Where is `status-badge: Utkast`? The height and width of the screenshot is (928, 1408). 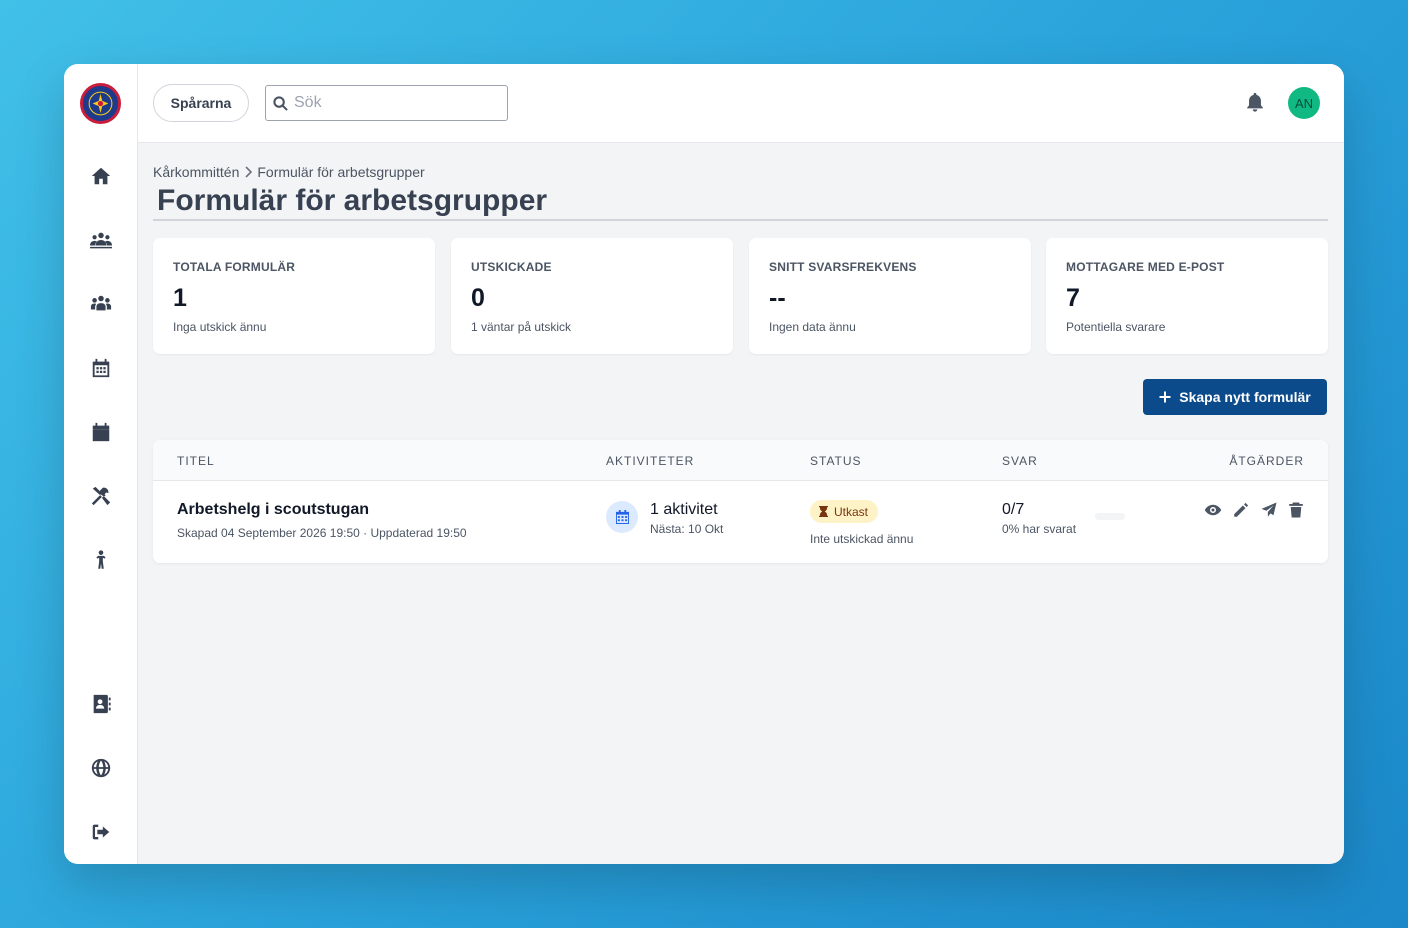 status-badge: Utkast is located at coordinates (844, 511).